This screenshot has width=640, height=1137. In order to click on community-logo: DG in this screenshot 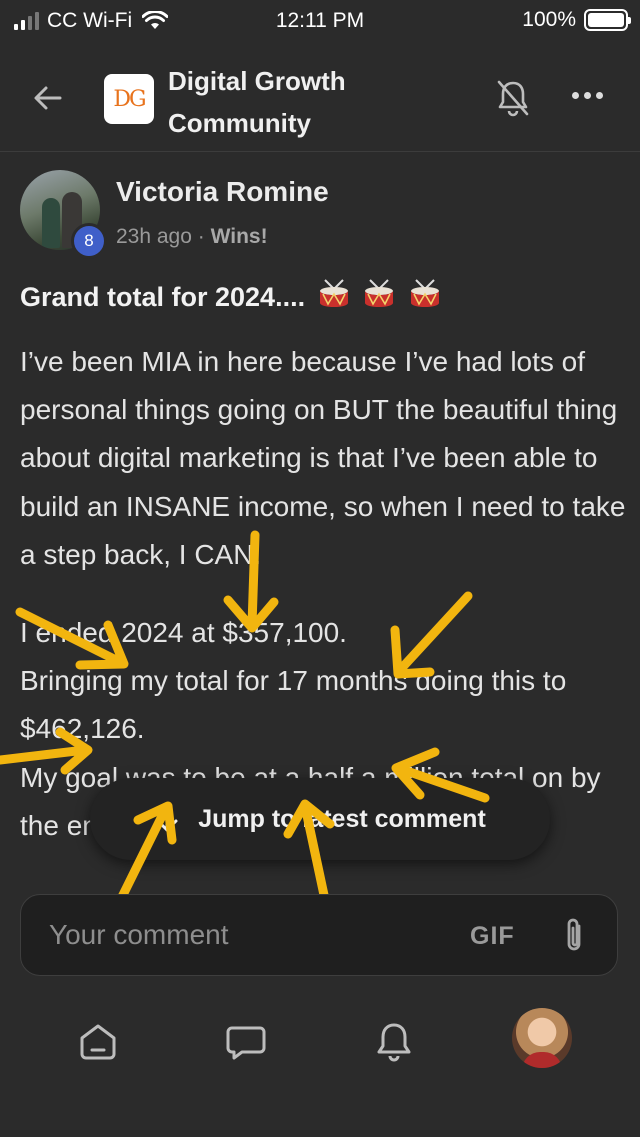, I will do `click(129, 99)`.